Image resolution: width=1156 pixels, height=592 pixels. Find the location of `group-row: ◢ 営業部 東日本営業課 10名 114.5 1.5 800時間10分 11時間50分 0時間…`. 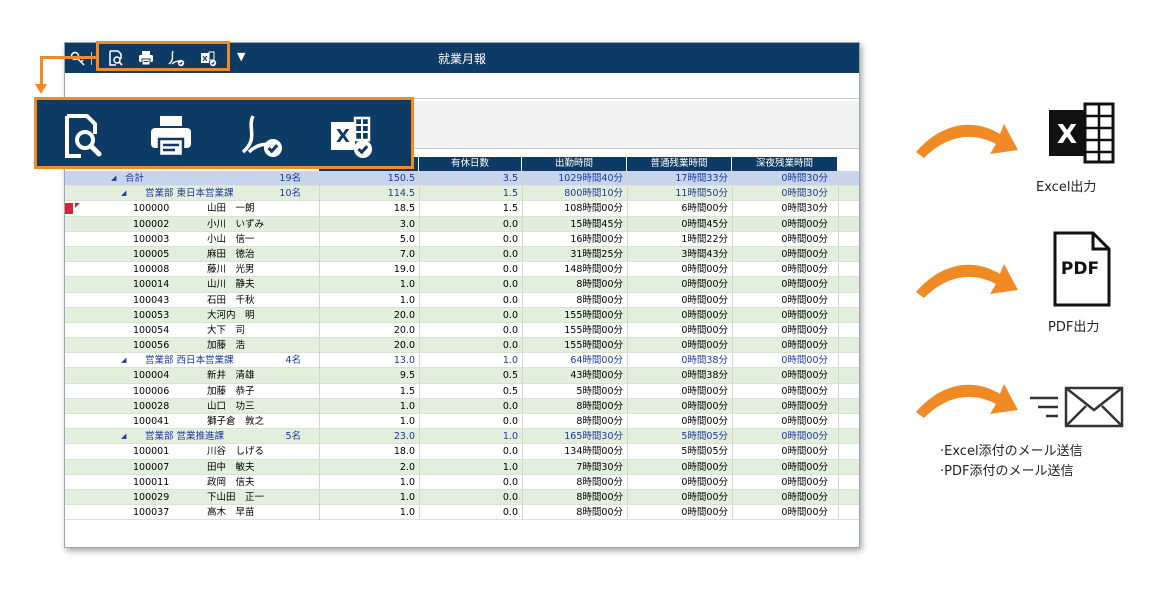

group-row: ◢ 営業部 東日本営業課 10名 114.5 1.5 800時間10分 11時間50分 0時間… is located at coordinates (462, 194).